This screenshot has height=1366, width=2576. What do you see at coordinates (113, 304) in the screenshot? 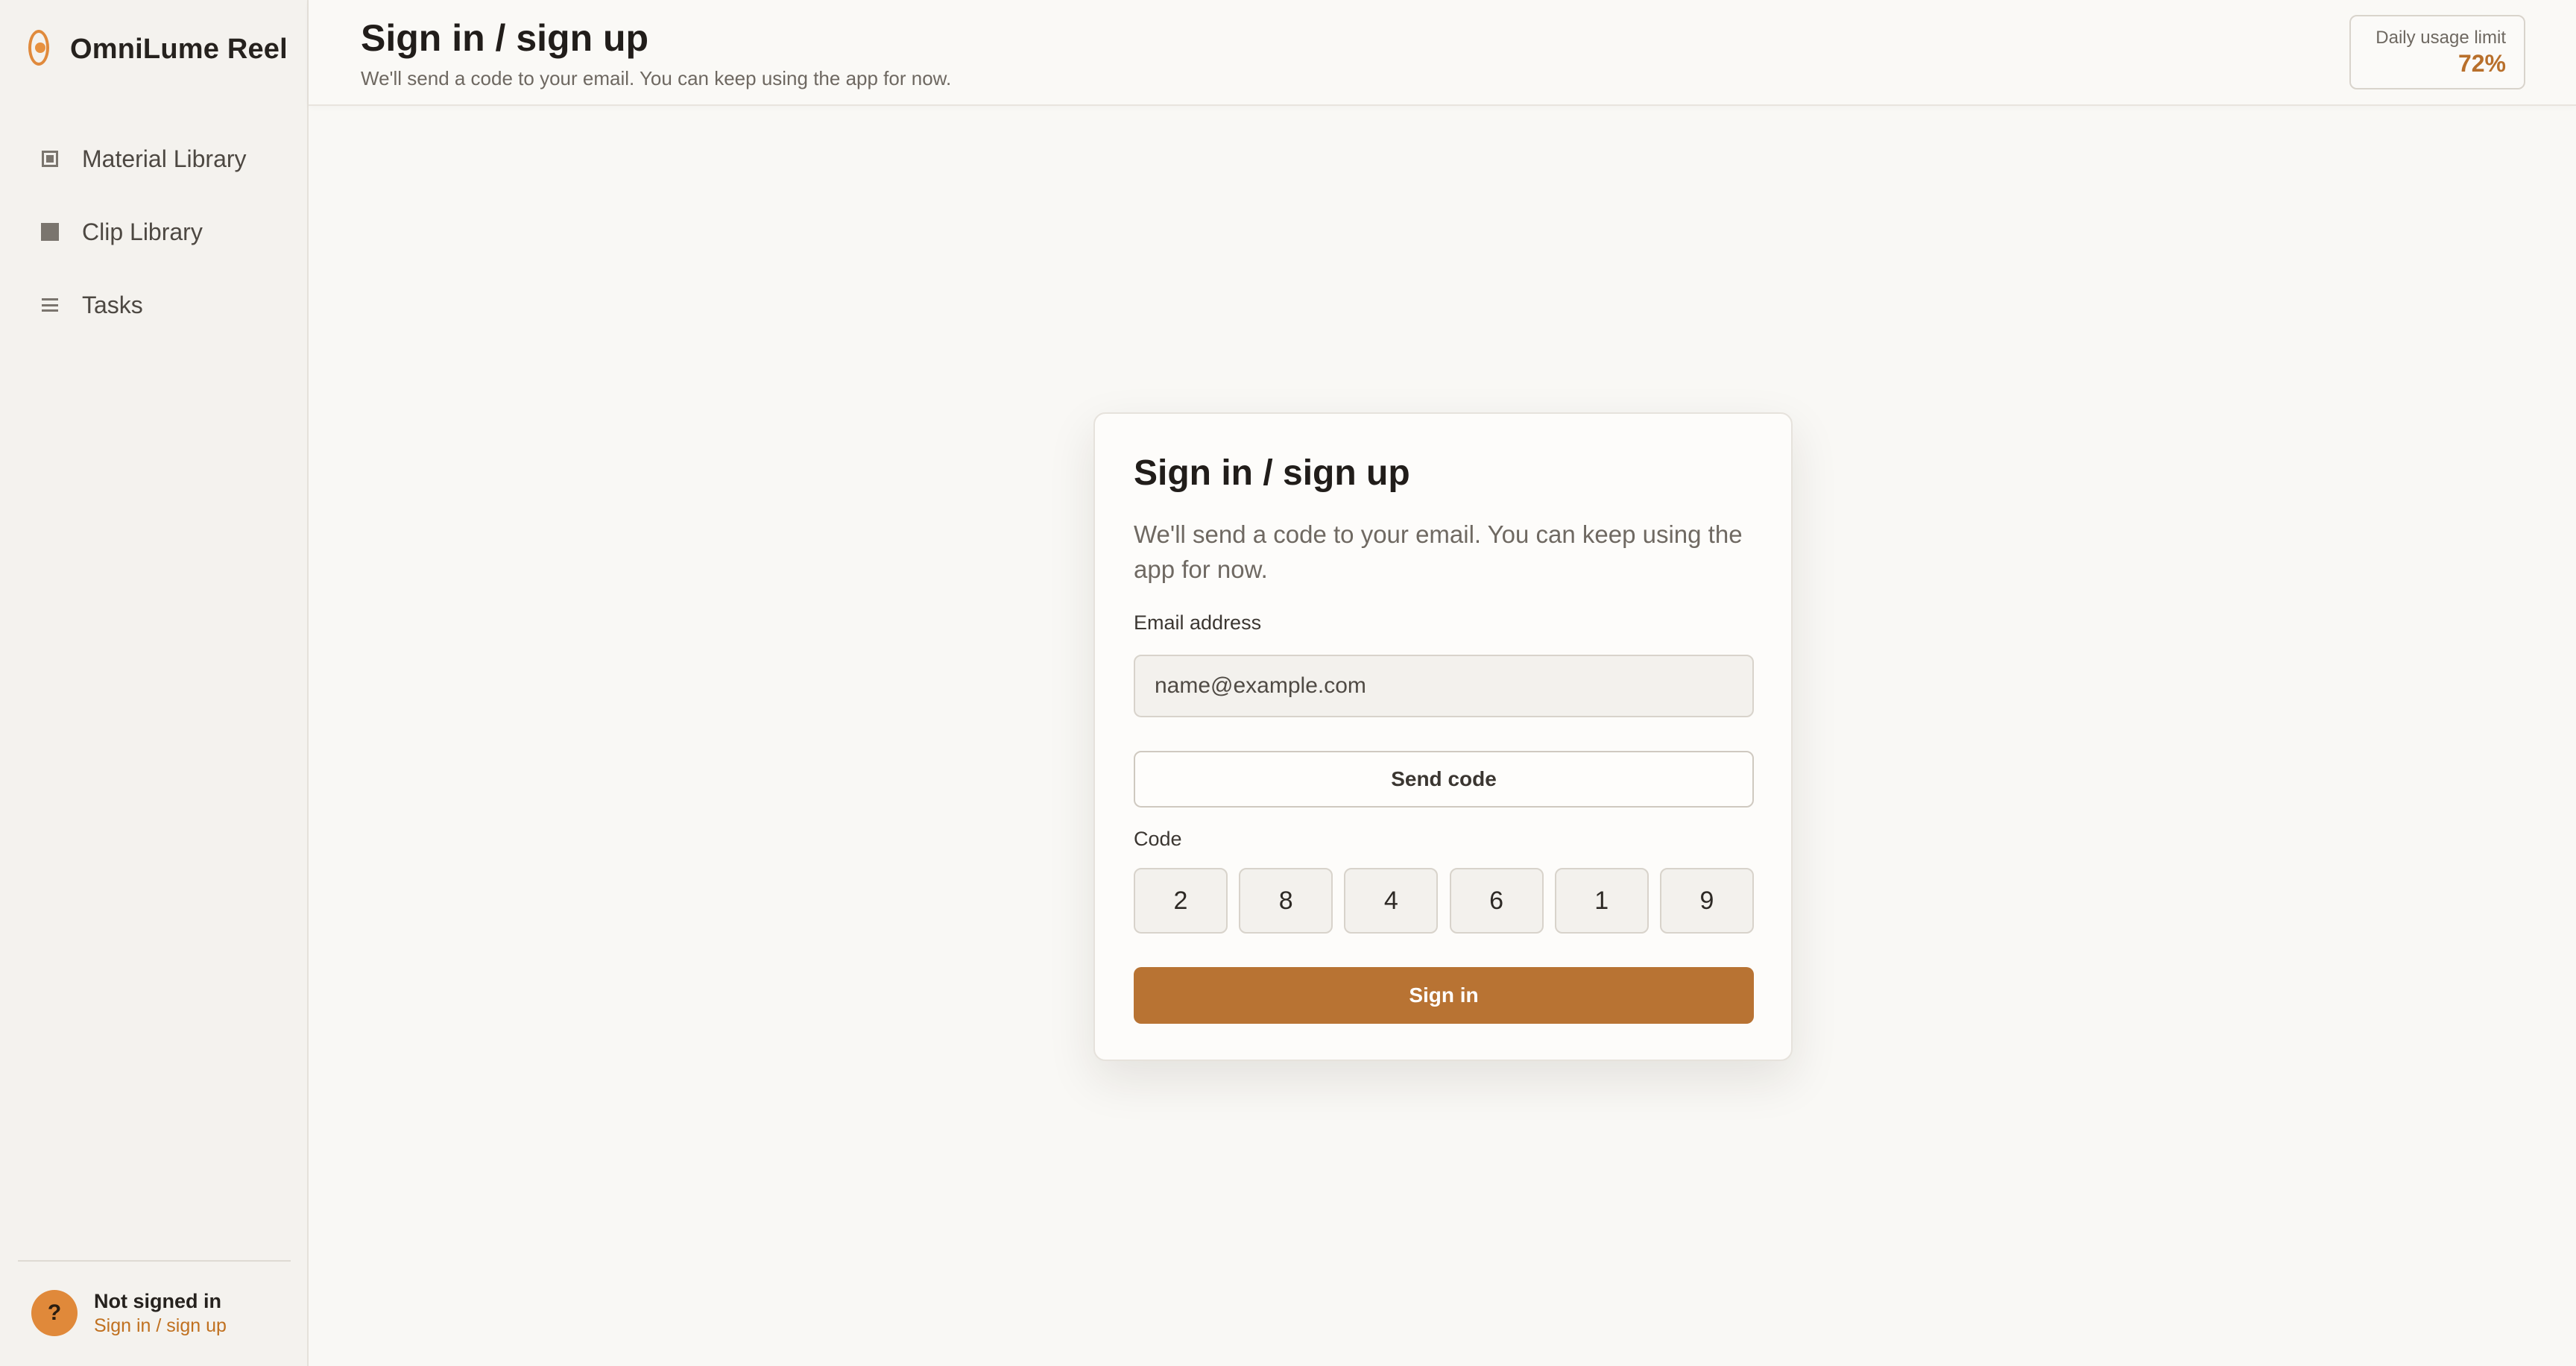
I see `sidebar-item-label: Tasks` at bounding box center [113, 304].